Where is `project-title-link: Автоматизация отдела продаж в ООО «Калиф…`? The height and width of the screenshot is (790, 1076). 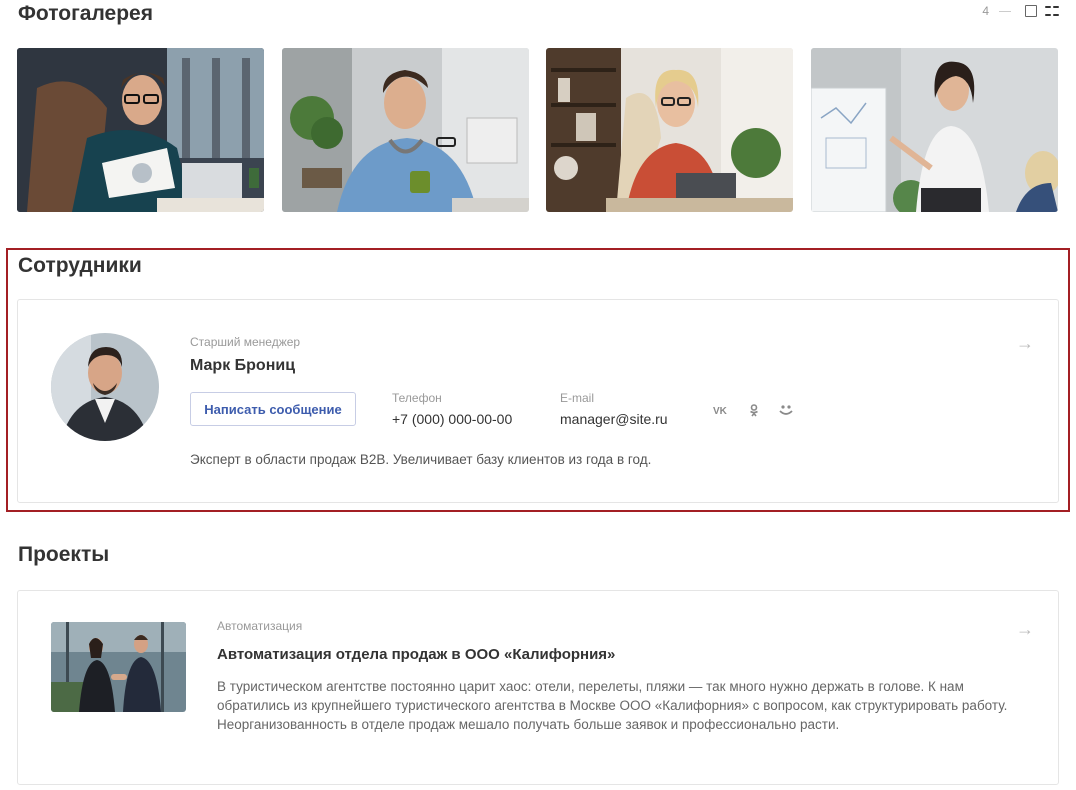 project-title-link: Автоматизация отдела продаж в ООО «Калиф… is located at coordinates (416, 654).